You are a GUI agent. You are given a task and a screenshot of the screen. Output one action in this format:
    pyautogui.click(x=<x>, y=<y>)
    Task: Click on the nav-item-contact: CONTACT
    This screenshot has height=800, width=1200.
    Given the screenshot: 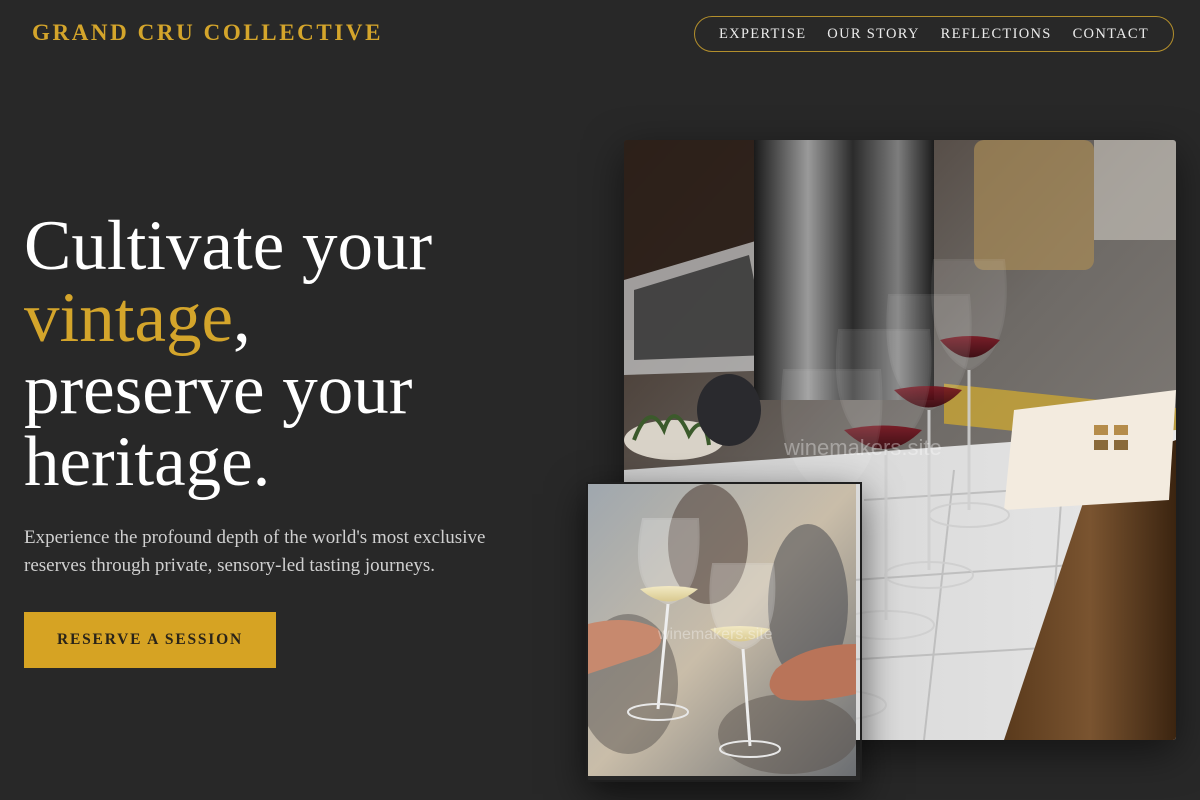 What is the action you would take?
    pyautogui.click(x=1111, y=34)
    